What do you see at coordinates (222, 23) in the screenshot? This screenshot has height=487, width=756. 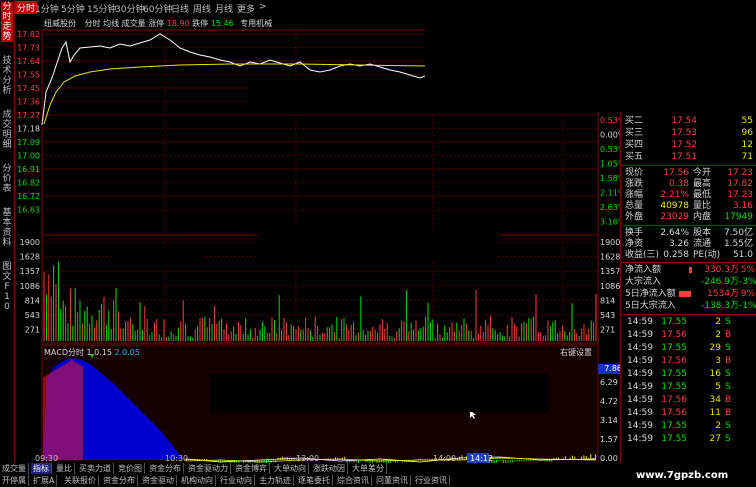 I see `limit-down-value: 15.46` at bounding box center [222, 23].